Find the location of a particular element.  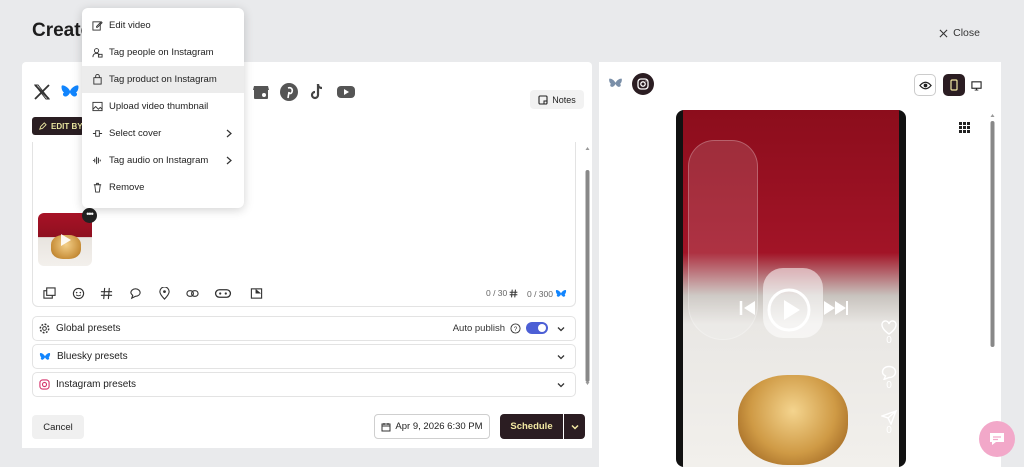

grid-view-icon is located at coordinates (964, 129).